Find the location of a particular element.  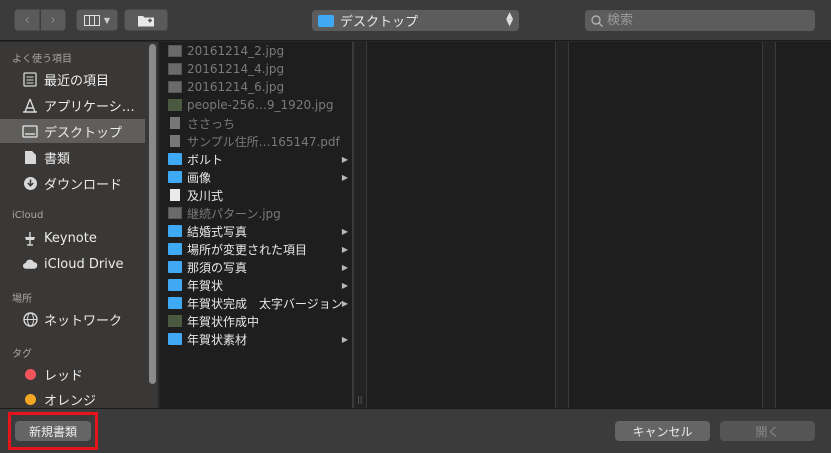

sidebar-item-tag-red: レッド is located at coordinates (72, 374).